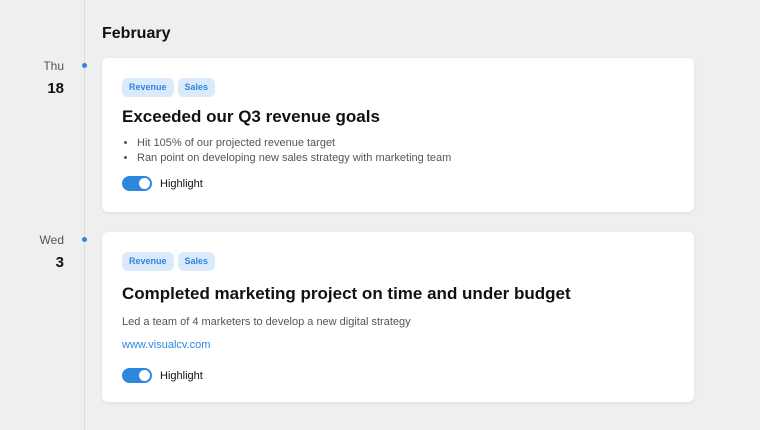 Image resolution: width=760 pixels, height=430 pixels. What do you see at coordinates (55, 88) in the screenshot?
I see `entry-day-number: 18` at bounding box center [55, 88].